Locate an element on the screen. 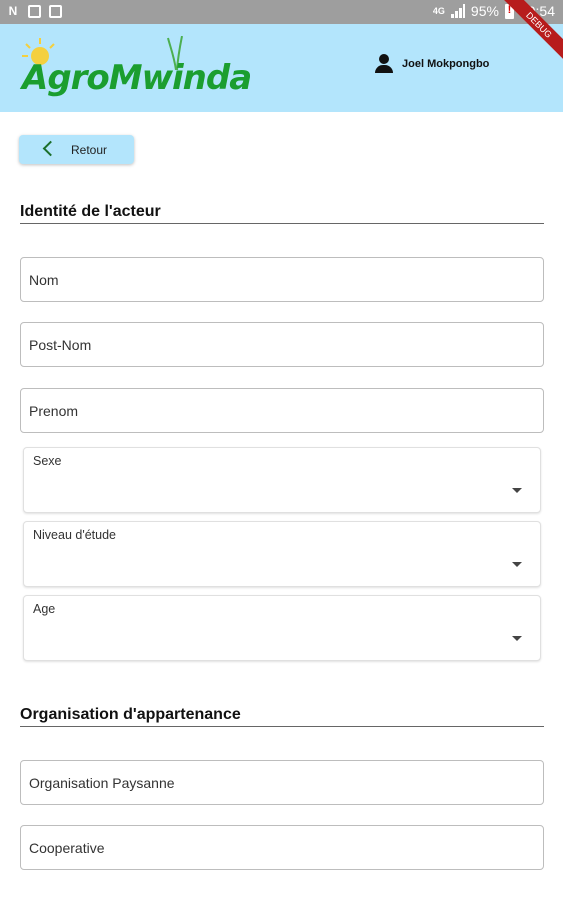 Image resolution: width=563 pixels, height=900 pixels. cooperative-field is located at coordinates (282, 847).